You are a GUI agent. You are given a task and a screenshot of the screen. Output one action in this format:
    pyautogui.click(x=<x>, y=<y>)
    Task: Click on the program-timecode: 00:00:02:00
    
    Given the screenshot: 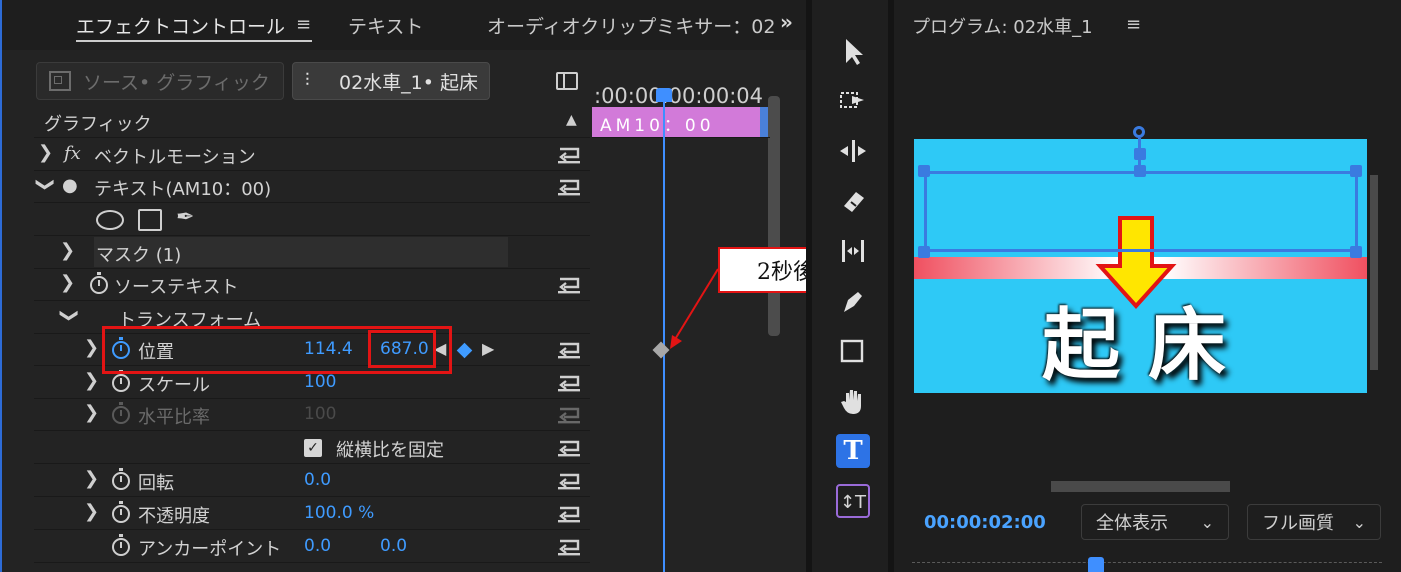 What is the action you would take?
    pyautogui.click(x=985, y=522)
    